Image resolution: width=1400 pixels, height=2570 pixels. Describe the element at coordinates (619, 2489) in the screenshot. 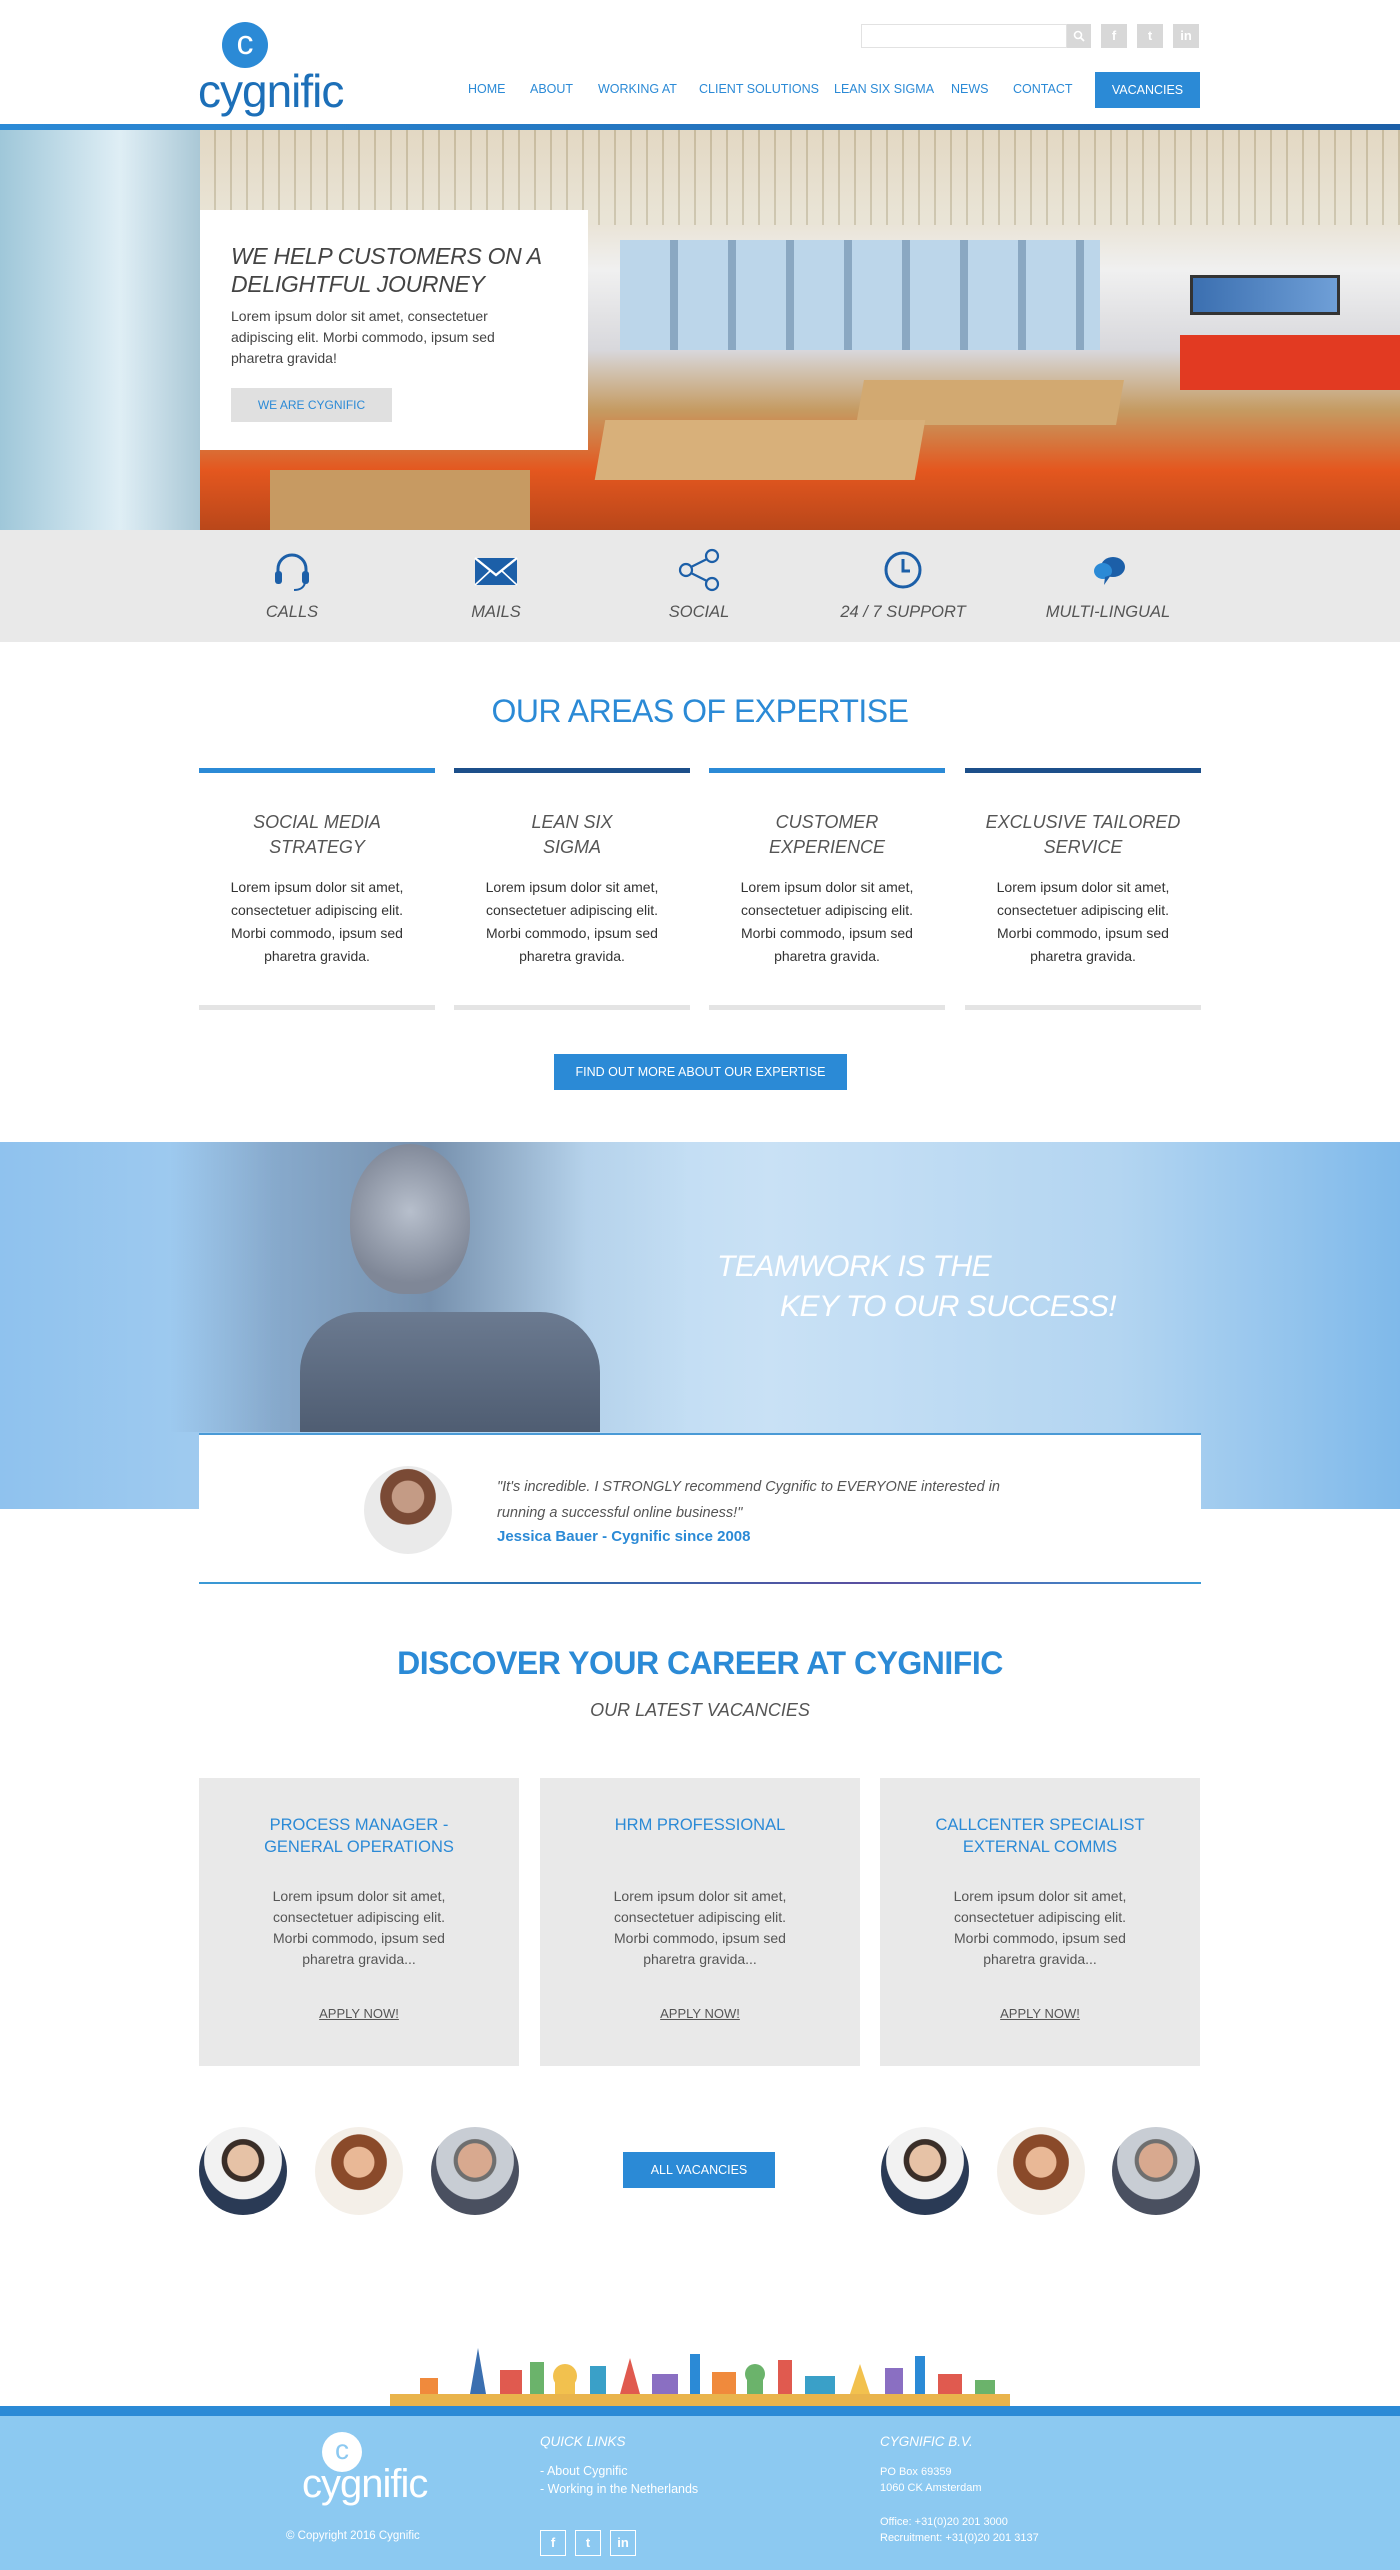

I see `footer-link-working-nl: - Working in the Netherlands` at that location.